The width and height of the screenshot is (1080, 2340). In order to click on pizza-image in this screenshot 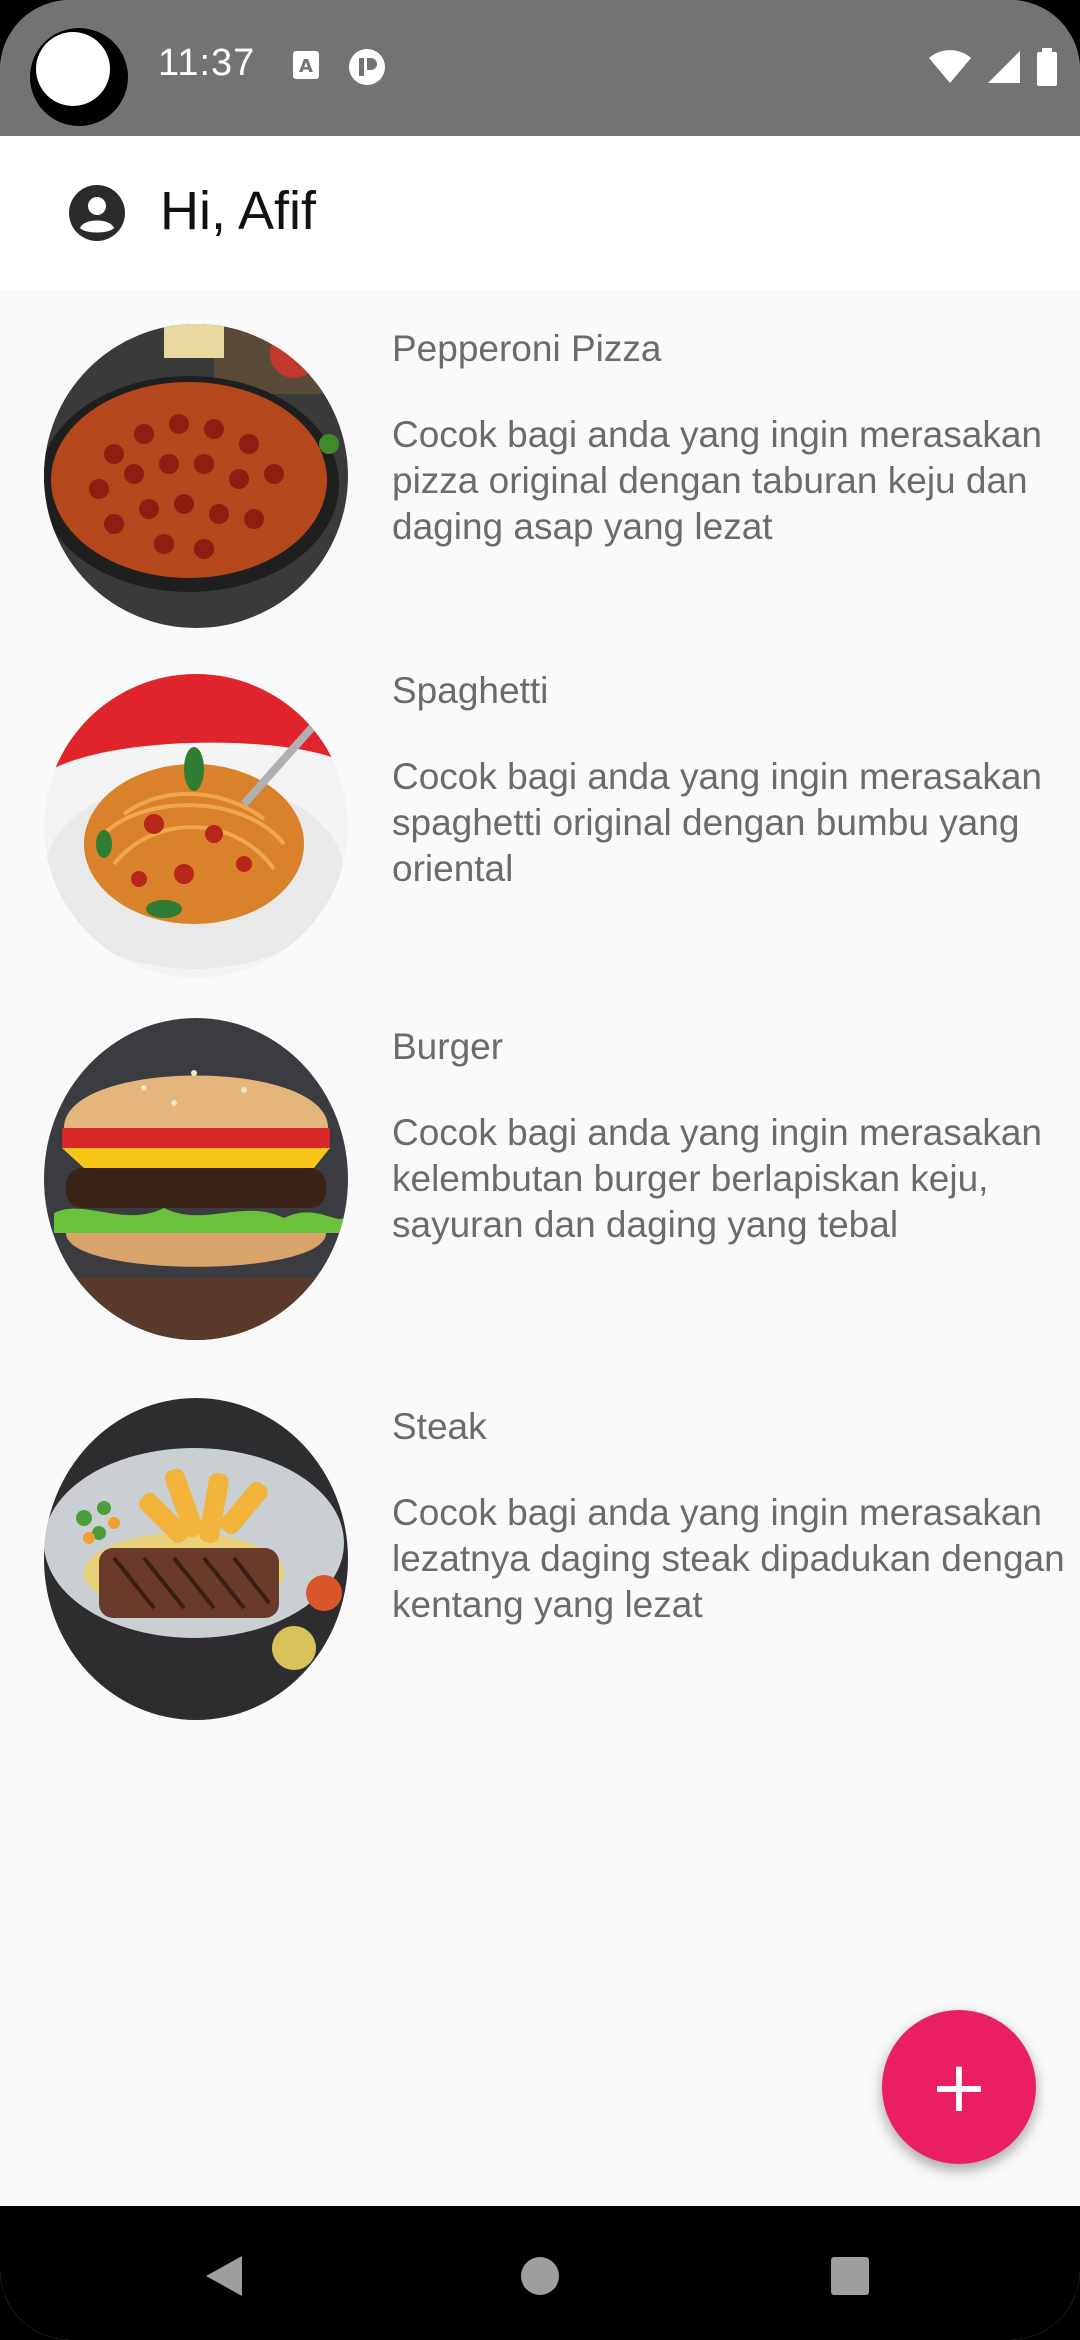, I will do `click(196, 476)`.